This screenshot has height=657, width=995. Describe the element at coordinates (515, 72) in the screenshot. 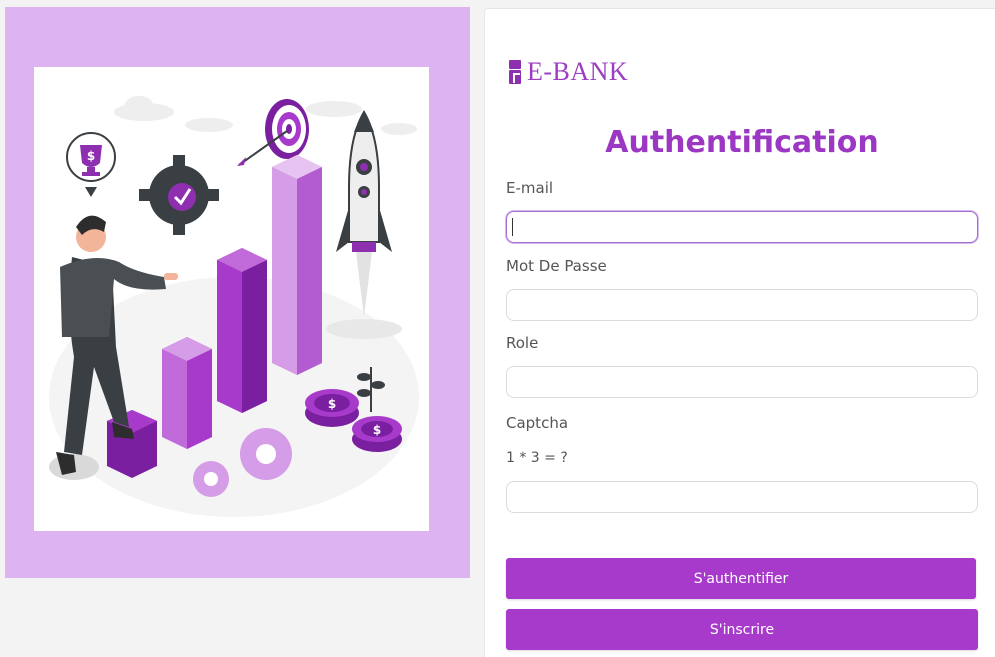

I see `bank-logo-icon` at that location.